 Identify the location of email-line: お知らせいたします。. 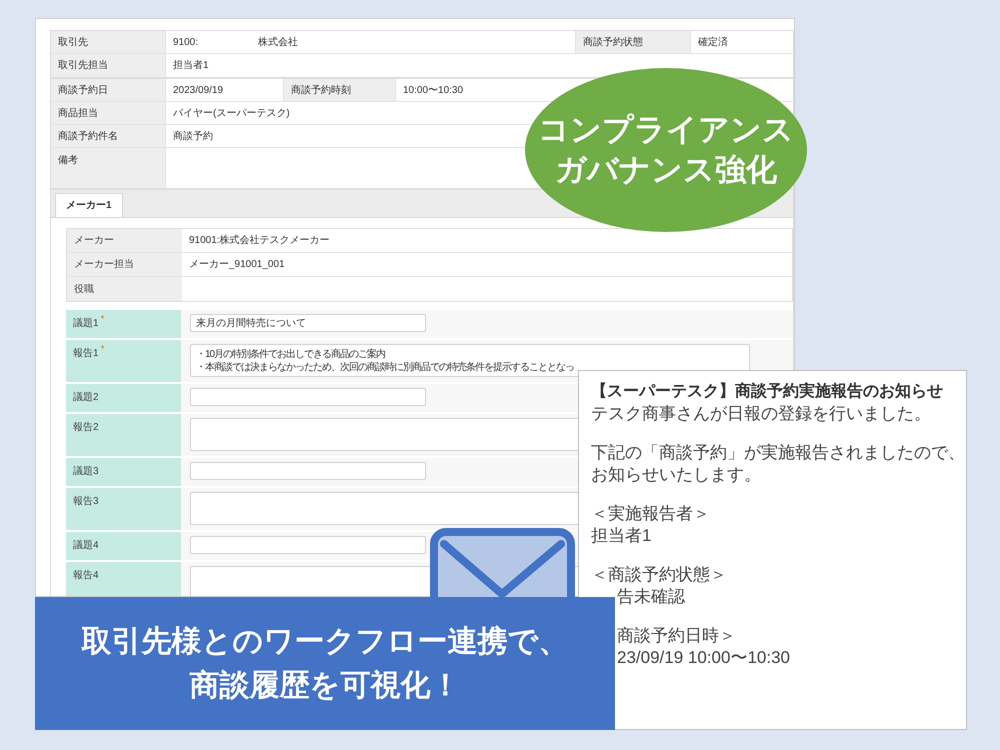
(676, 475).